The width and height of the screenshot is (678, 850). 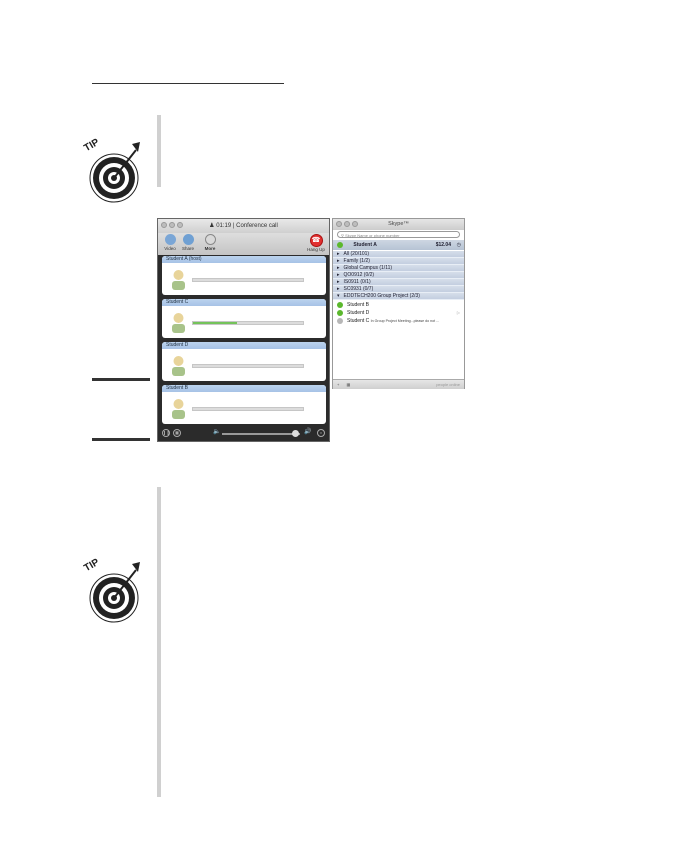 What do you see at coordinates (111, 172) in the screenshot?
I see `tip-icon: TIP` at bounding box center [111, 172].